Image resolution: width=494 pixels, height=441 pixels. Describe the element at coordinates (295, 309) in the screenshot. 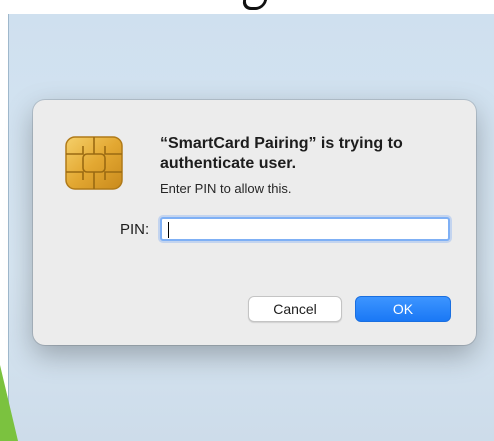

I see `cancel-button: Cancel` at that location.